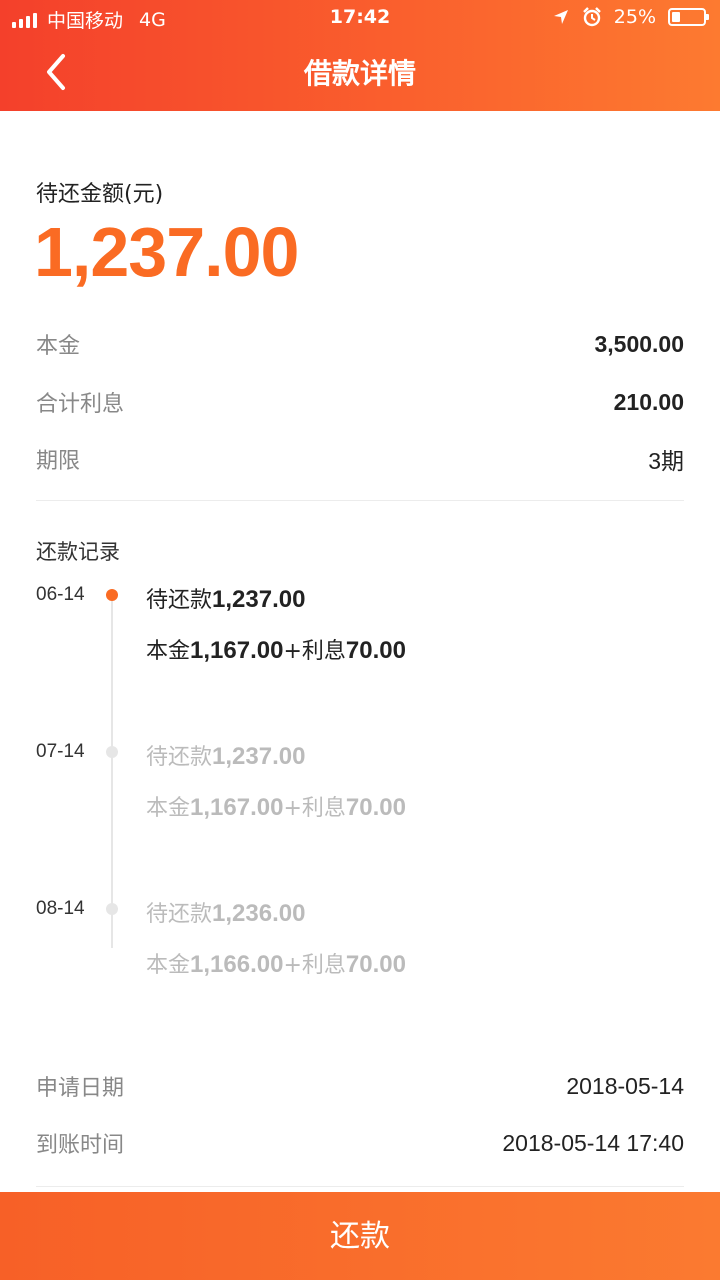  Describe the element at coordinates (58, 346) in the screenshot. I see `summary-label: 本金` at that location.